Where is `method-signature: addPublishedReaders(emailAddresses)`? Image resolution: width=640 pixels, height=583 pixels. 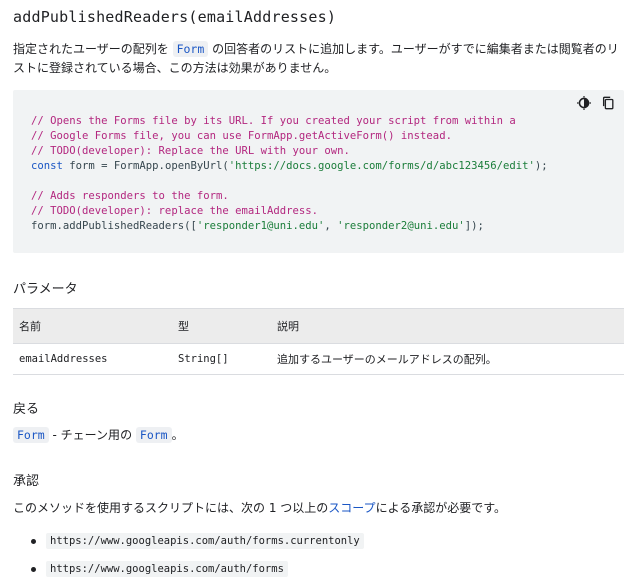
method-signature: addPublishedReaders(emailAddresses) is located at coordinates (175, 17).